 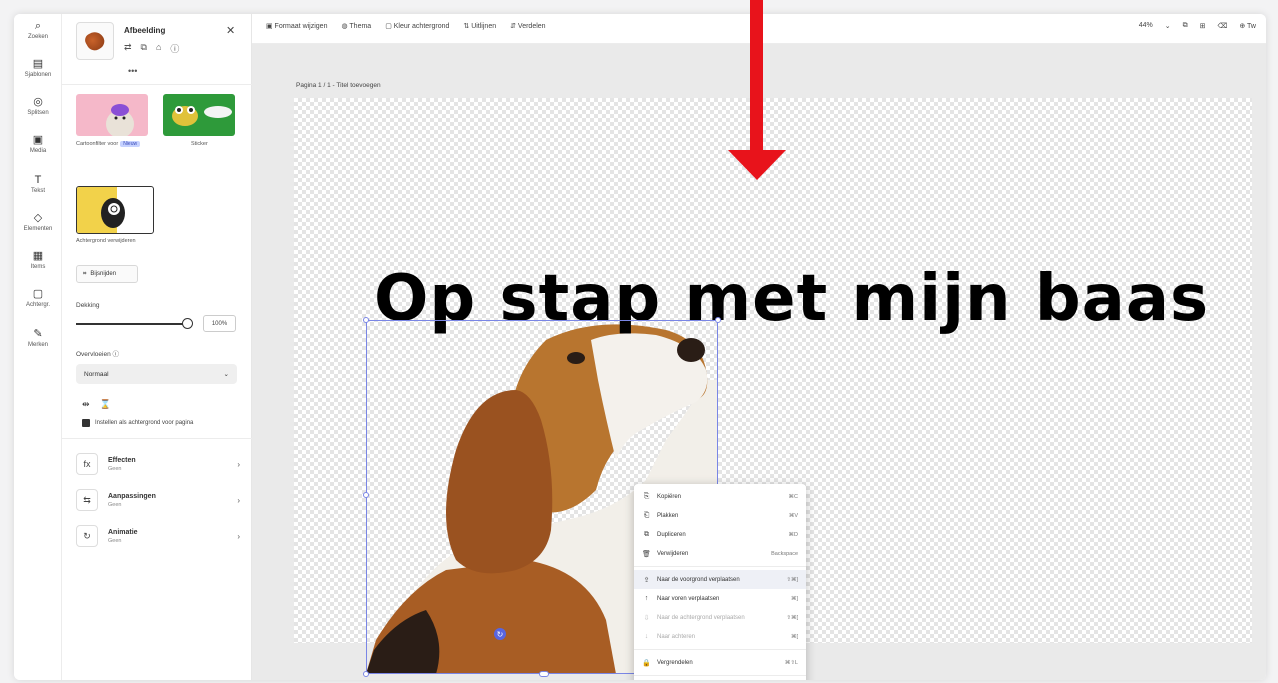 What do you see at coordinates (108, 144) in the screenshot?
I see `card-caption: Cartoonfilter voor Nieuw` at bounding box center [108, 144].